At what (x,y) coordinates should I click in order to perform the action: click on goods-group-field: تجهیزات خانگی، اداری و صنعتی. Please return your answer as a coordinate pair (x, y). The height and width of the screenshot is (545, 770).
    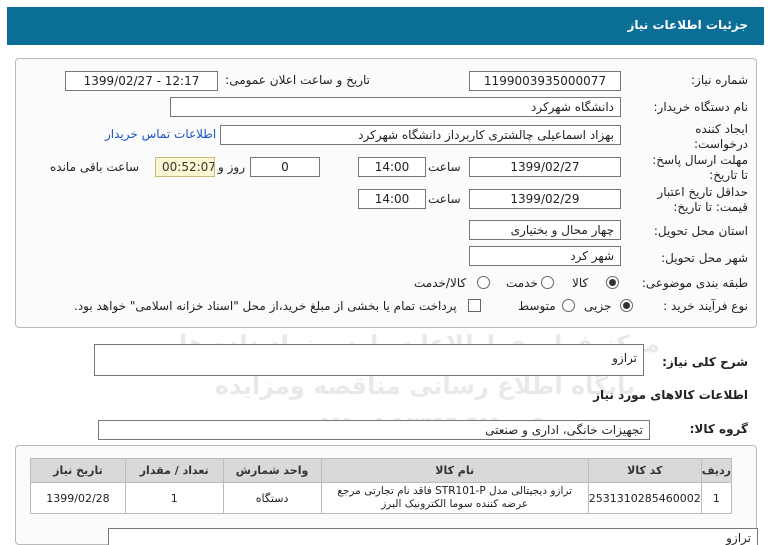
    Looking at the image, I should click on (374, 430).